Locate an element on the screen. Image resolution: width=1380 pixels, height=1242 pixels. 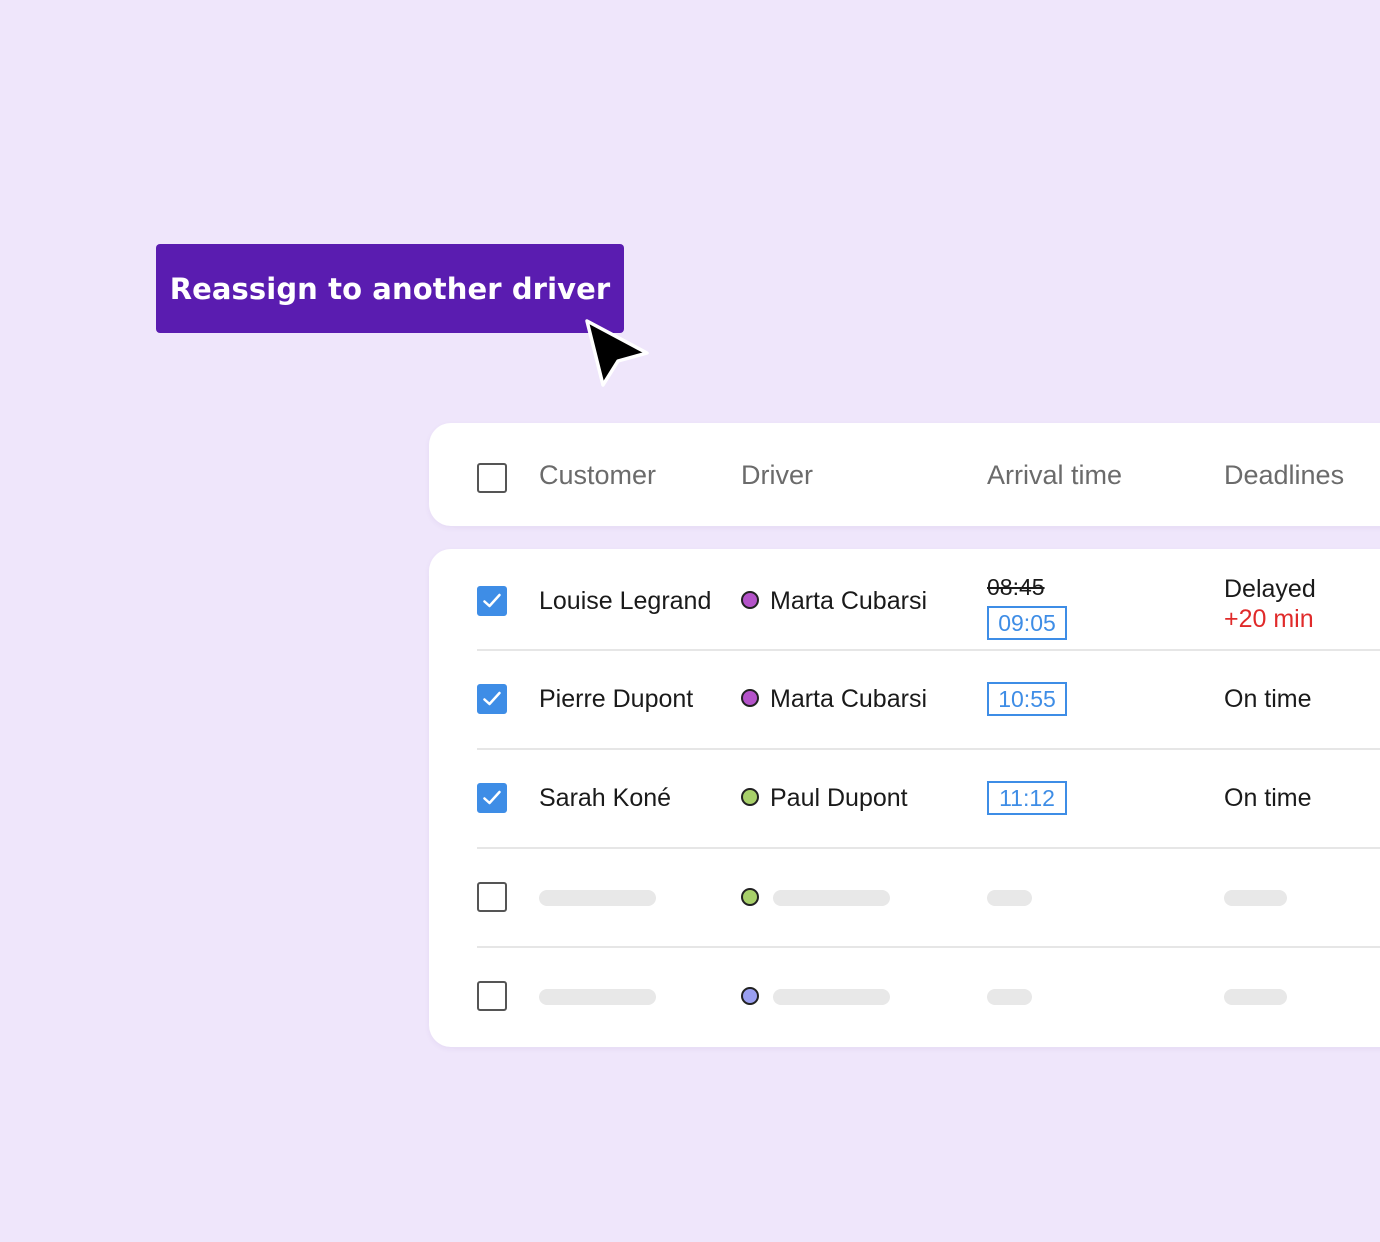
arrow-cursor-icon is located at coordinates (617, 353).